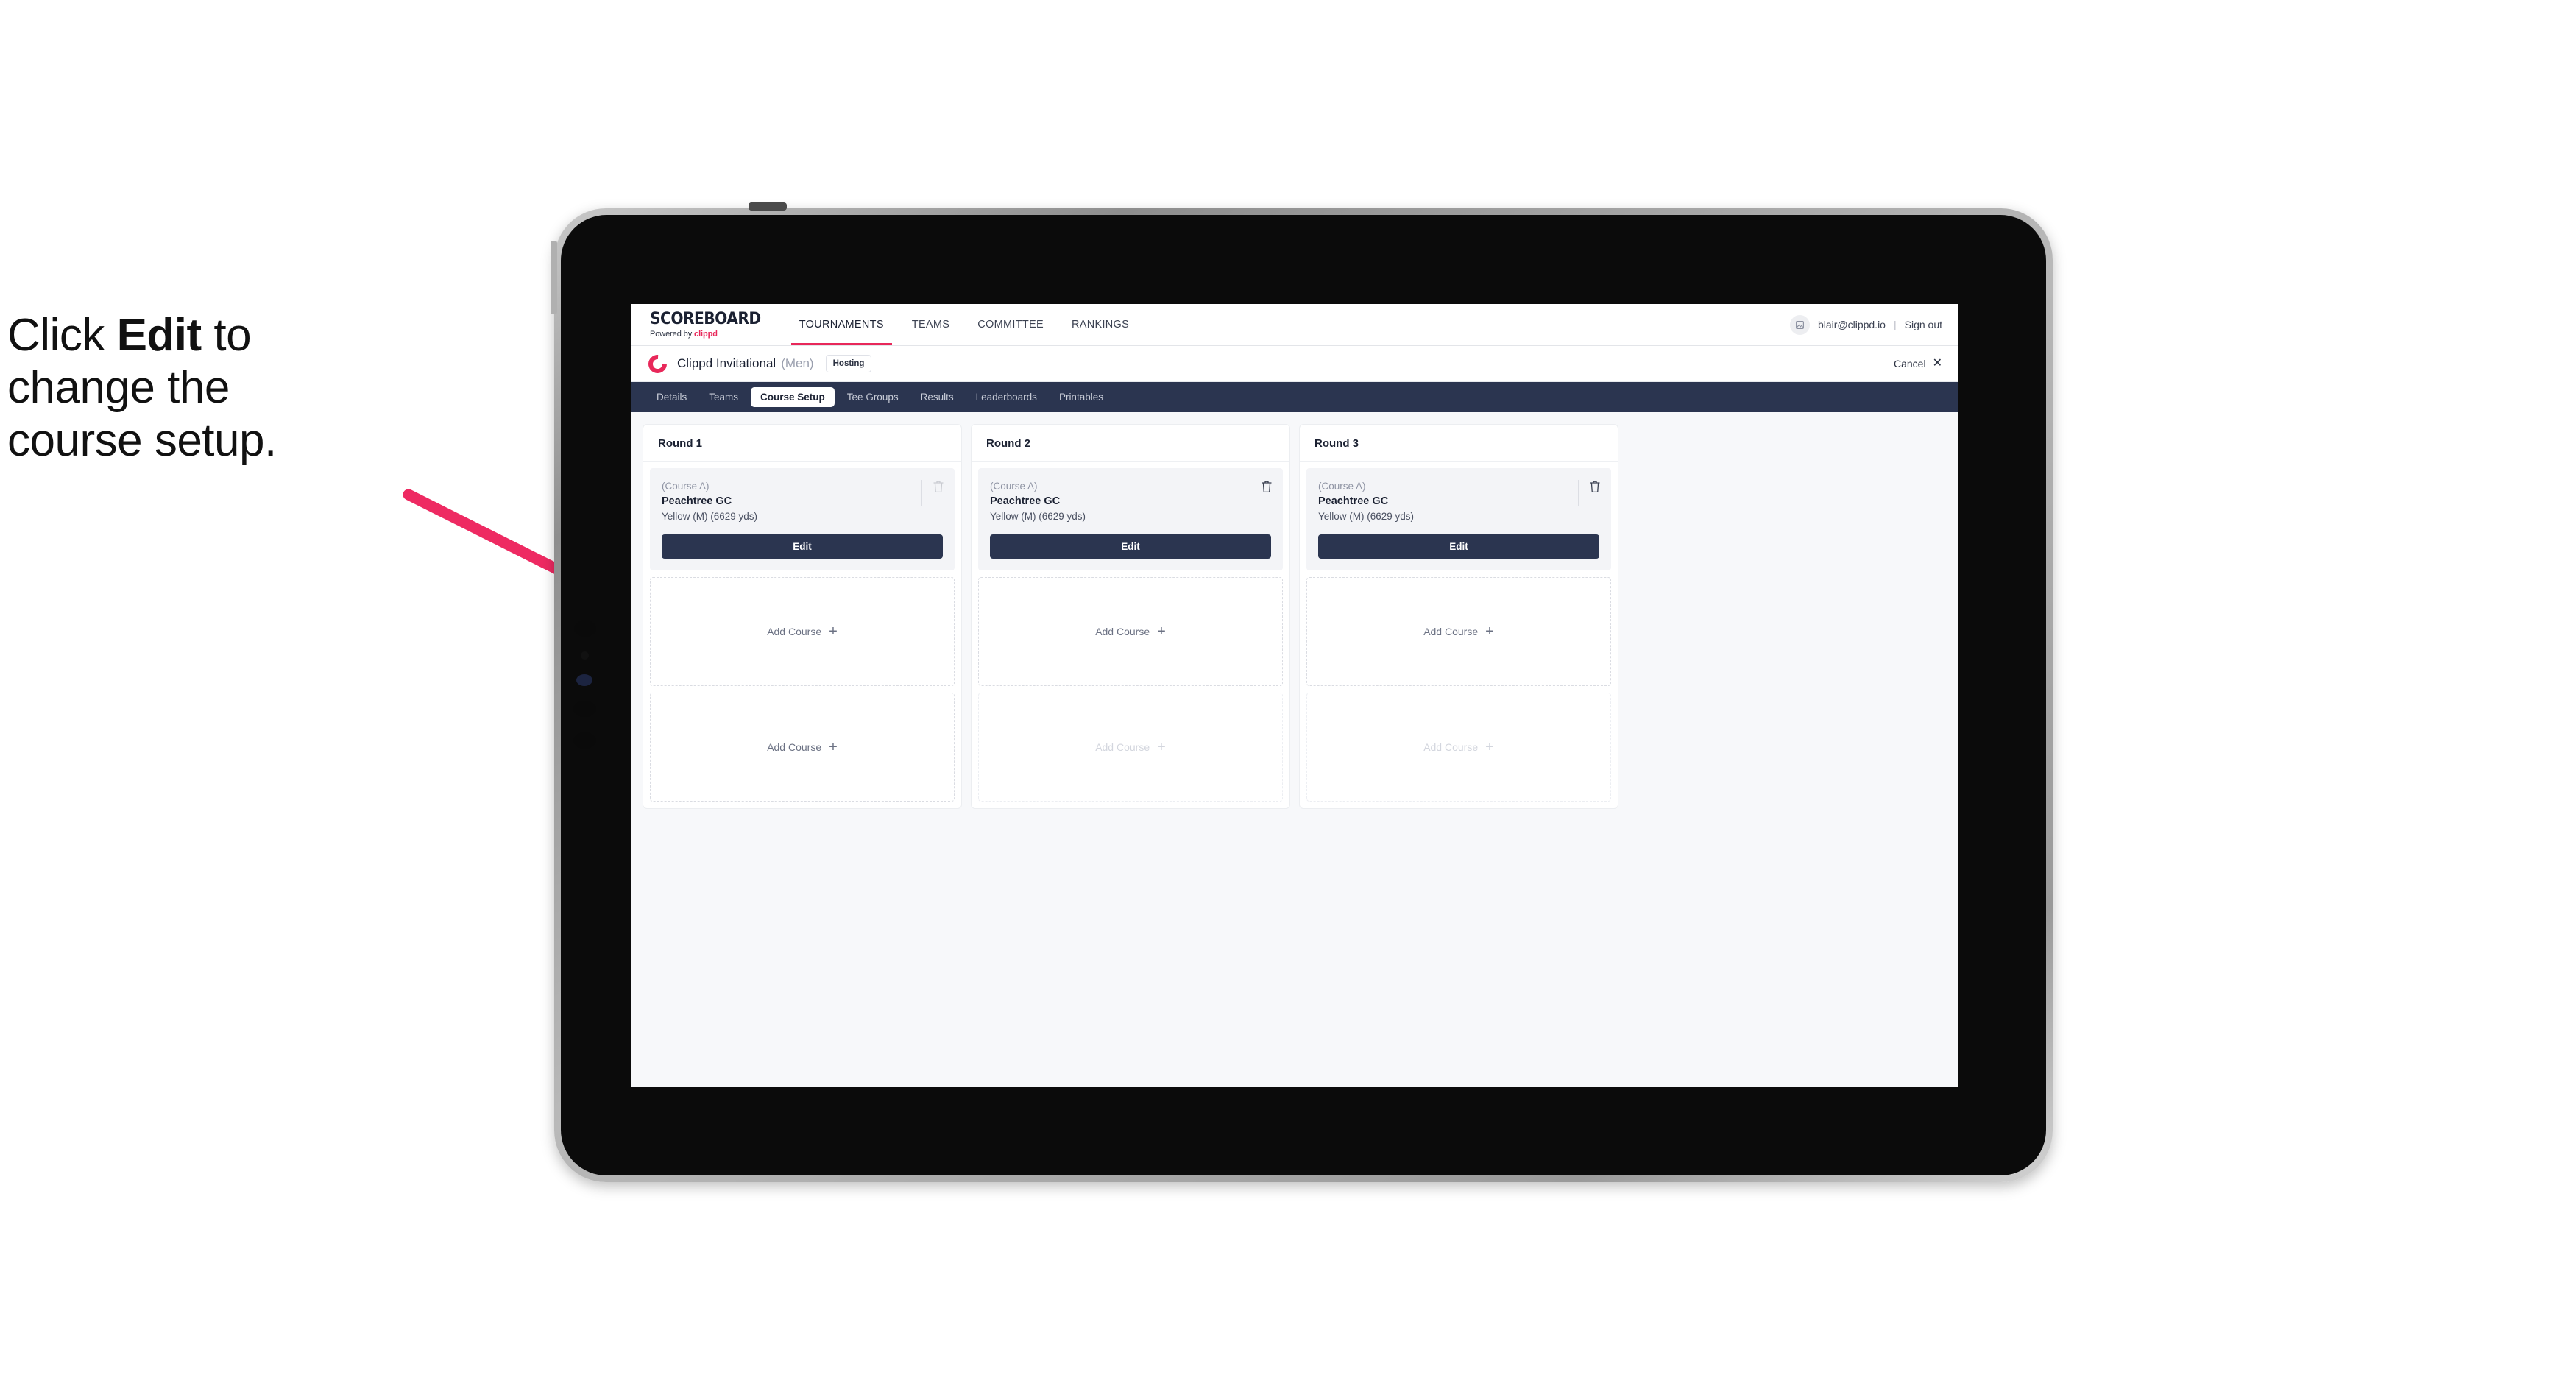  What do you see at coordinates (142, 440) in the screenshot?
I see `annotation-line3: course setup.` at bounding box center [142, 440].